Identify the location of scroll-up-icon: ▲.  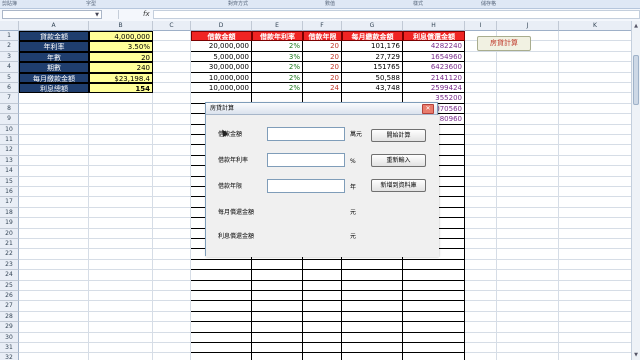
(636, 26).